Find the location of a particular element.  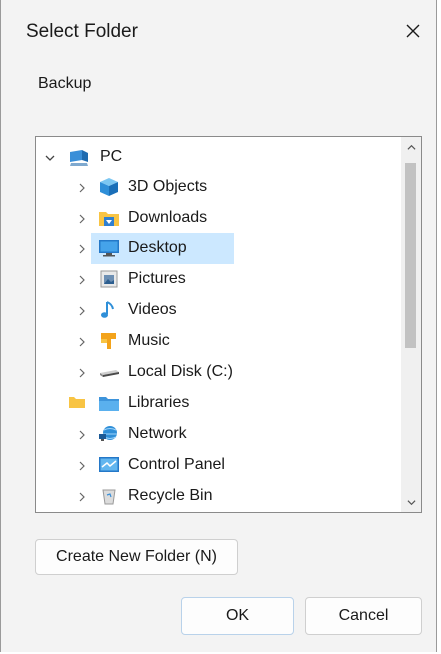

tree-item-network: Network is located at coordinates (218, 434).